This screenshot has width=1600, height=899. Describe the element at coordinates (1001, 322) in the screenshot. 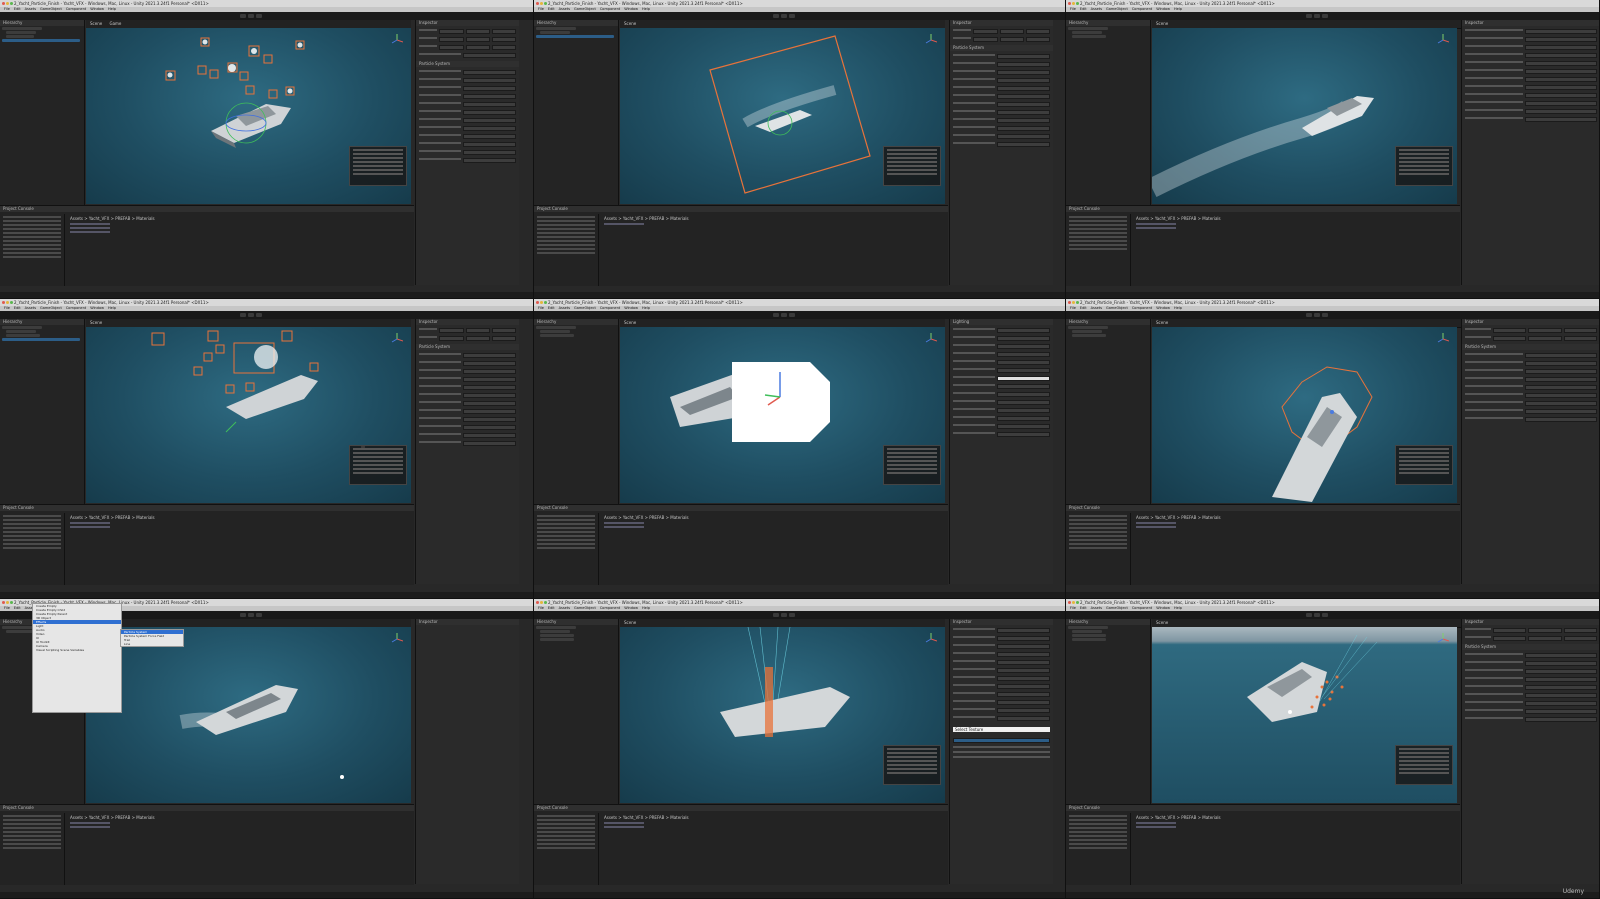

I see `lighting-tab: Lighting` at that location.